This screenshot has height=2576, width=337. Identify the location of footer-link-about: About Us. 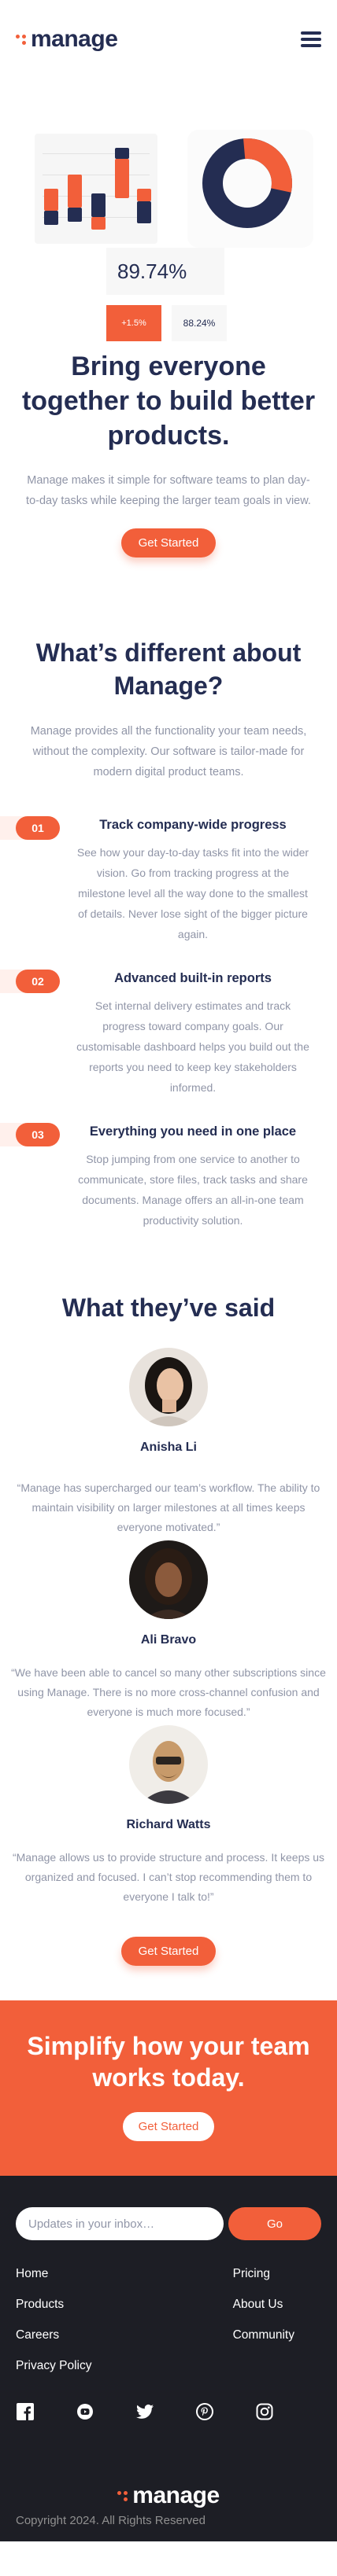
(263, 2305).